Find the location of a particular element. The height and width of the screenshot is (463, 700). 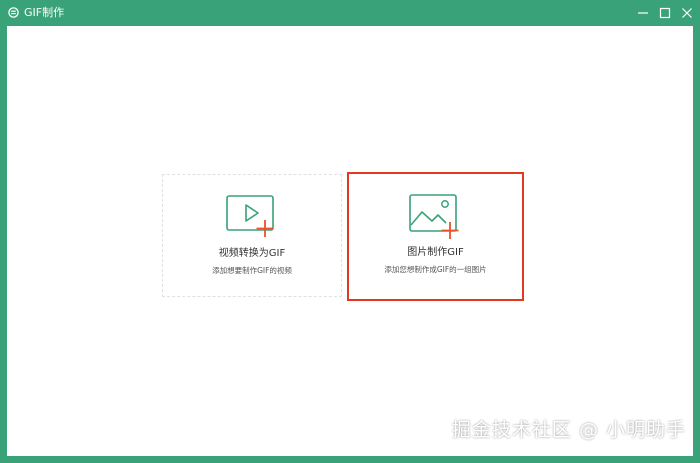

minimize-icon is located at coordinates (643, 13).